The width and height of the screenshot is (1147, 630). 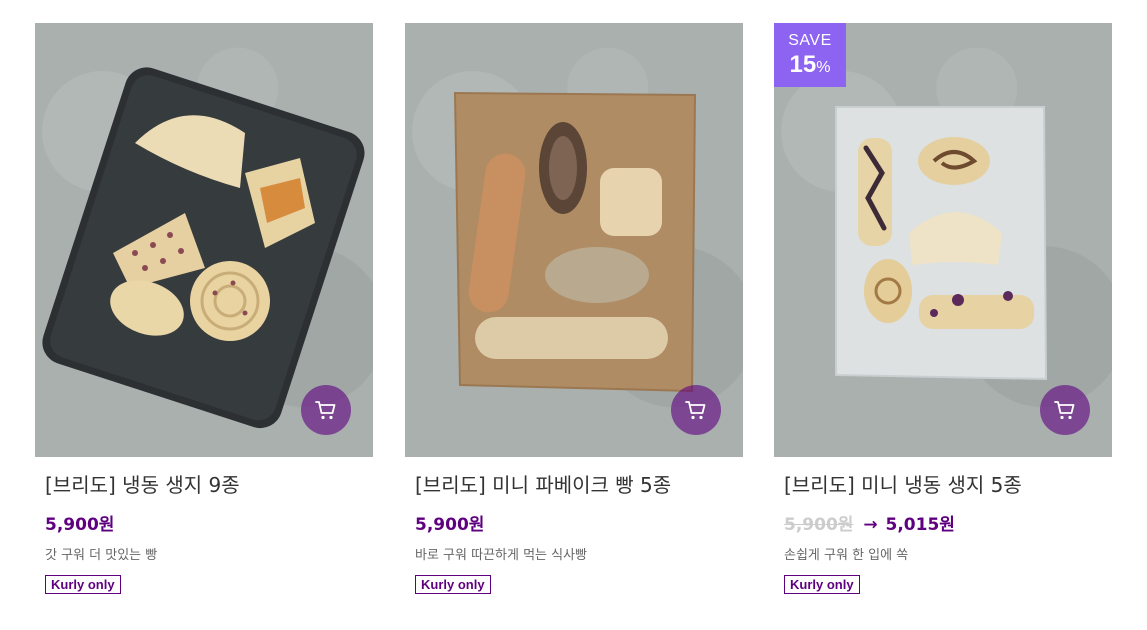 I want to click on discount-rate-value: 15, so click(x=803, y=64).